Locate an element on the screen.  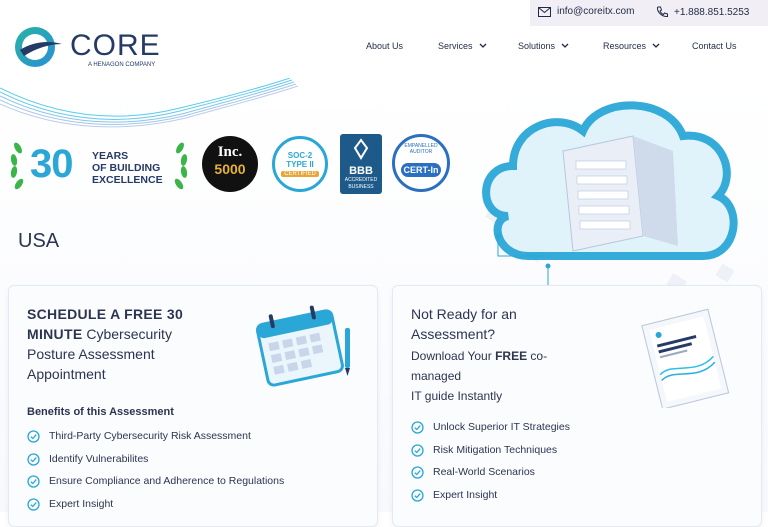
list-item-text: Real-World Scenarios is located at coordinates (484, 472).